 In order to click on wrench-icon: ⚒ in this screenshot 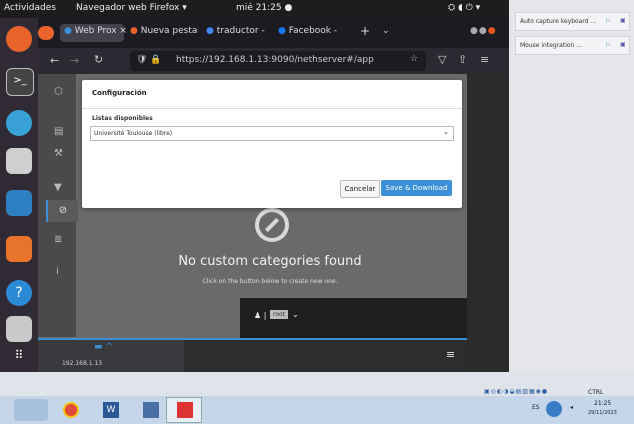, I will do `click(58, 153)`.